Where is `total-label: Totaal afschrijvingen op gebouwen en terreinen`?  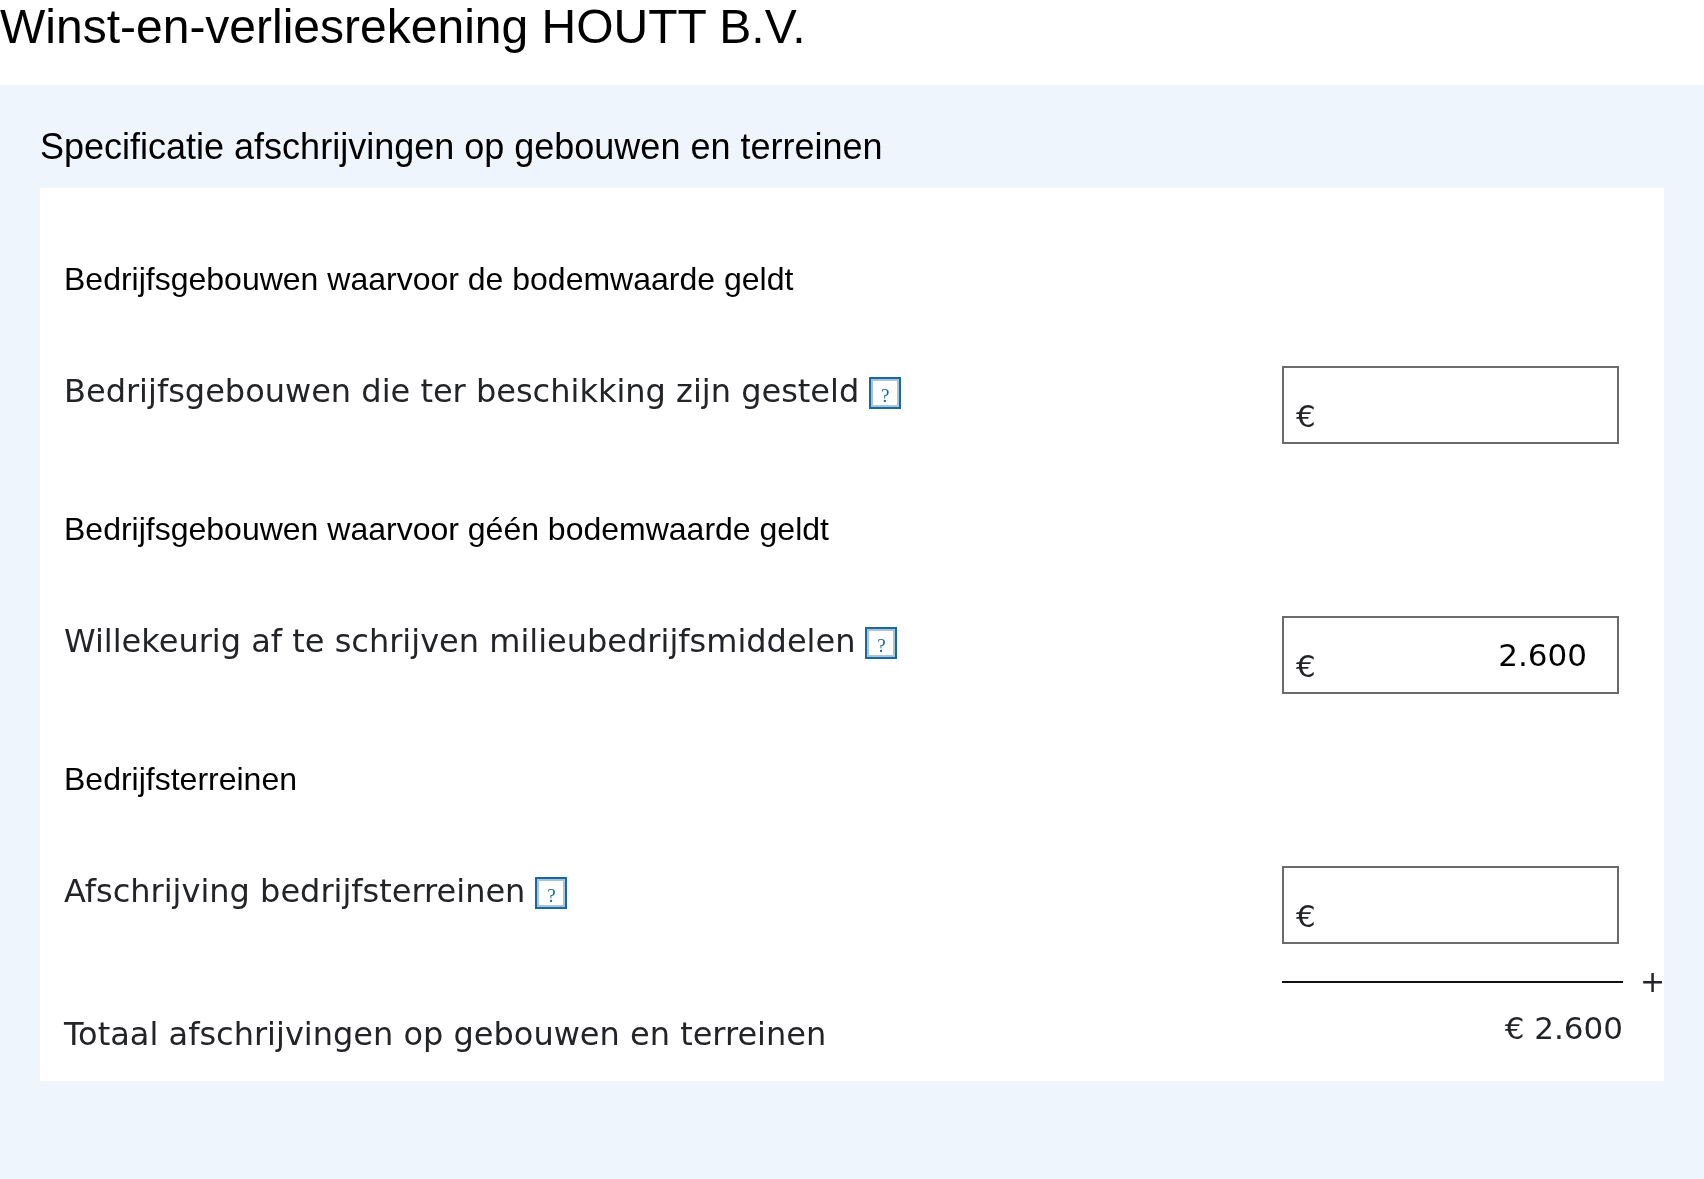
total-label: Totaal afschrijvingen op gebouwen en terreinen is located at coordinates (445, 1034).